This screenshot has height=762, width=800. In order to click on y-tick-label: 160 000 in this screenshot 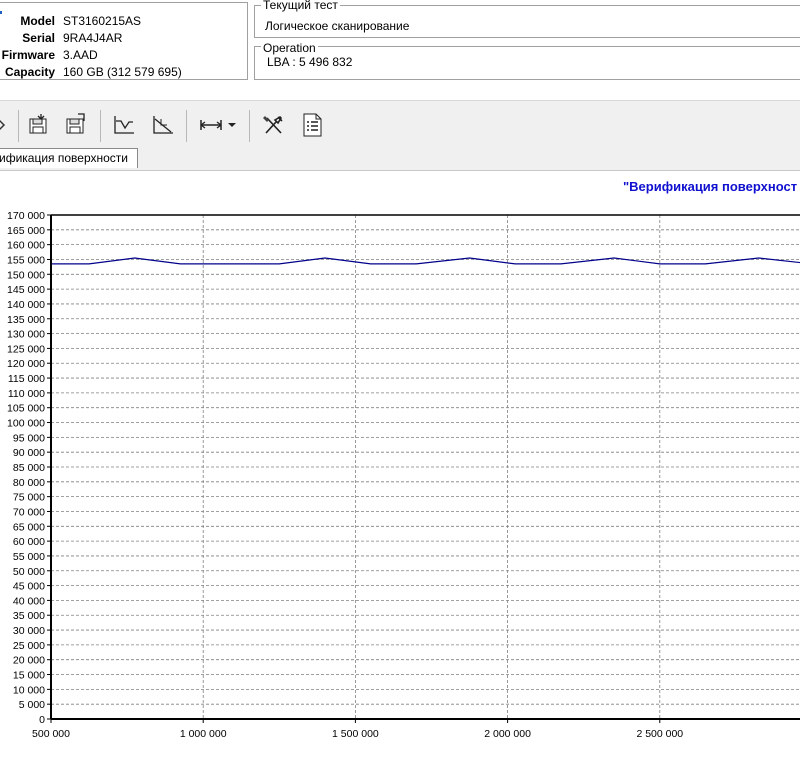, I will do `click(26, 246)`.